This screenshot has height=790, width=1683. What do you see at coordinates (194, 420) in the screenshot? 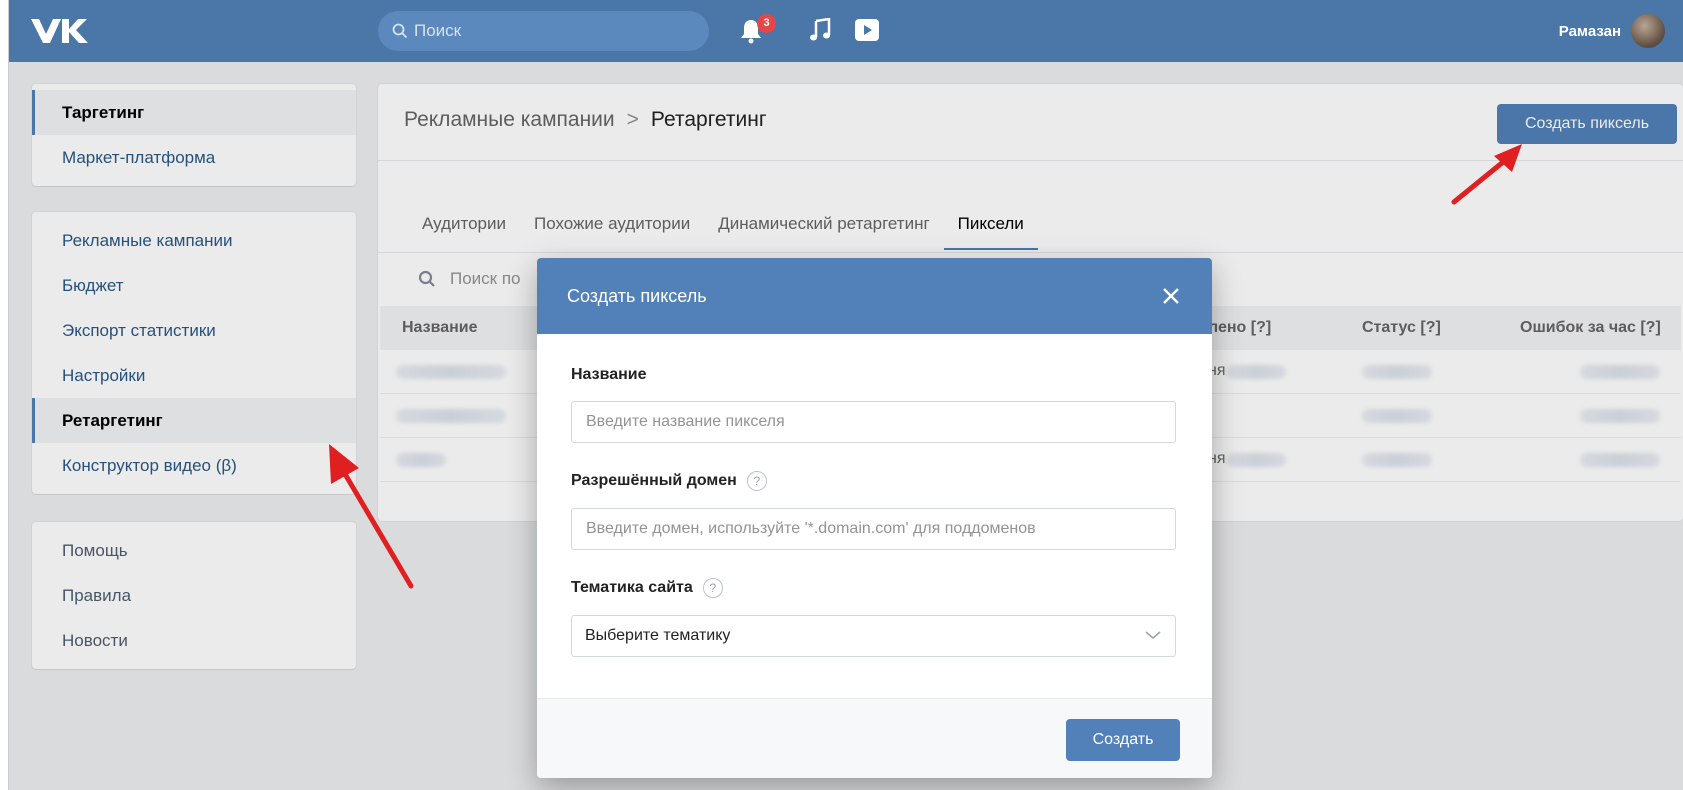
I see `sidebar-item-retargeting: Ретаргетинг` at bounding box center [194, 420].